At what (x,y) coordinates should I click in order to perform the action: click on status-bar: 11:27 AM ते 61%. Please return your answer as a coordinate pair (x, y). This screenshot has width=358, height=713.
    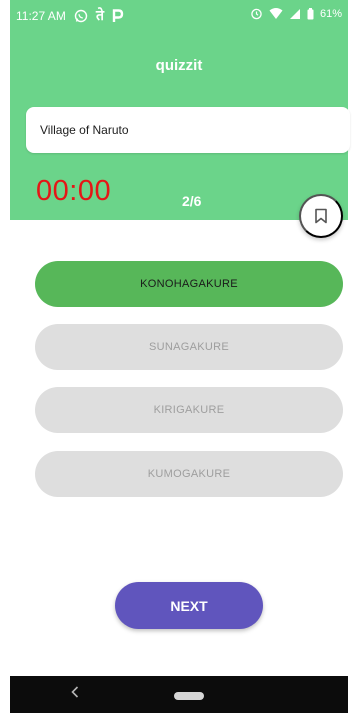
    Looking at the image, I should click on (179, 15).